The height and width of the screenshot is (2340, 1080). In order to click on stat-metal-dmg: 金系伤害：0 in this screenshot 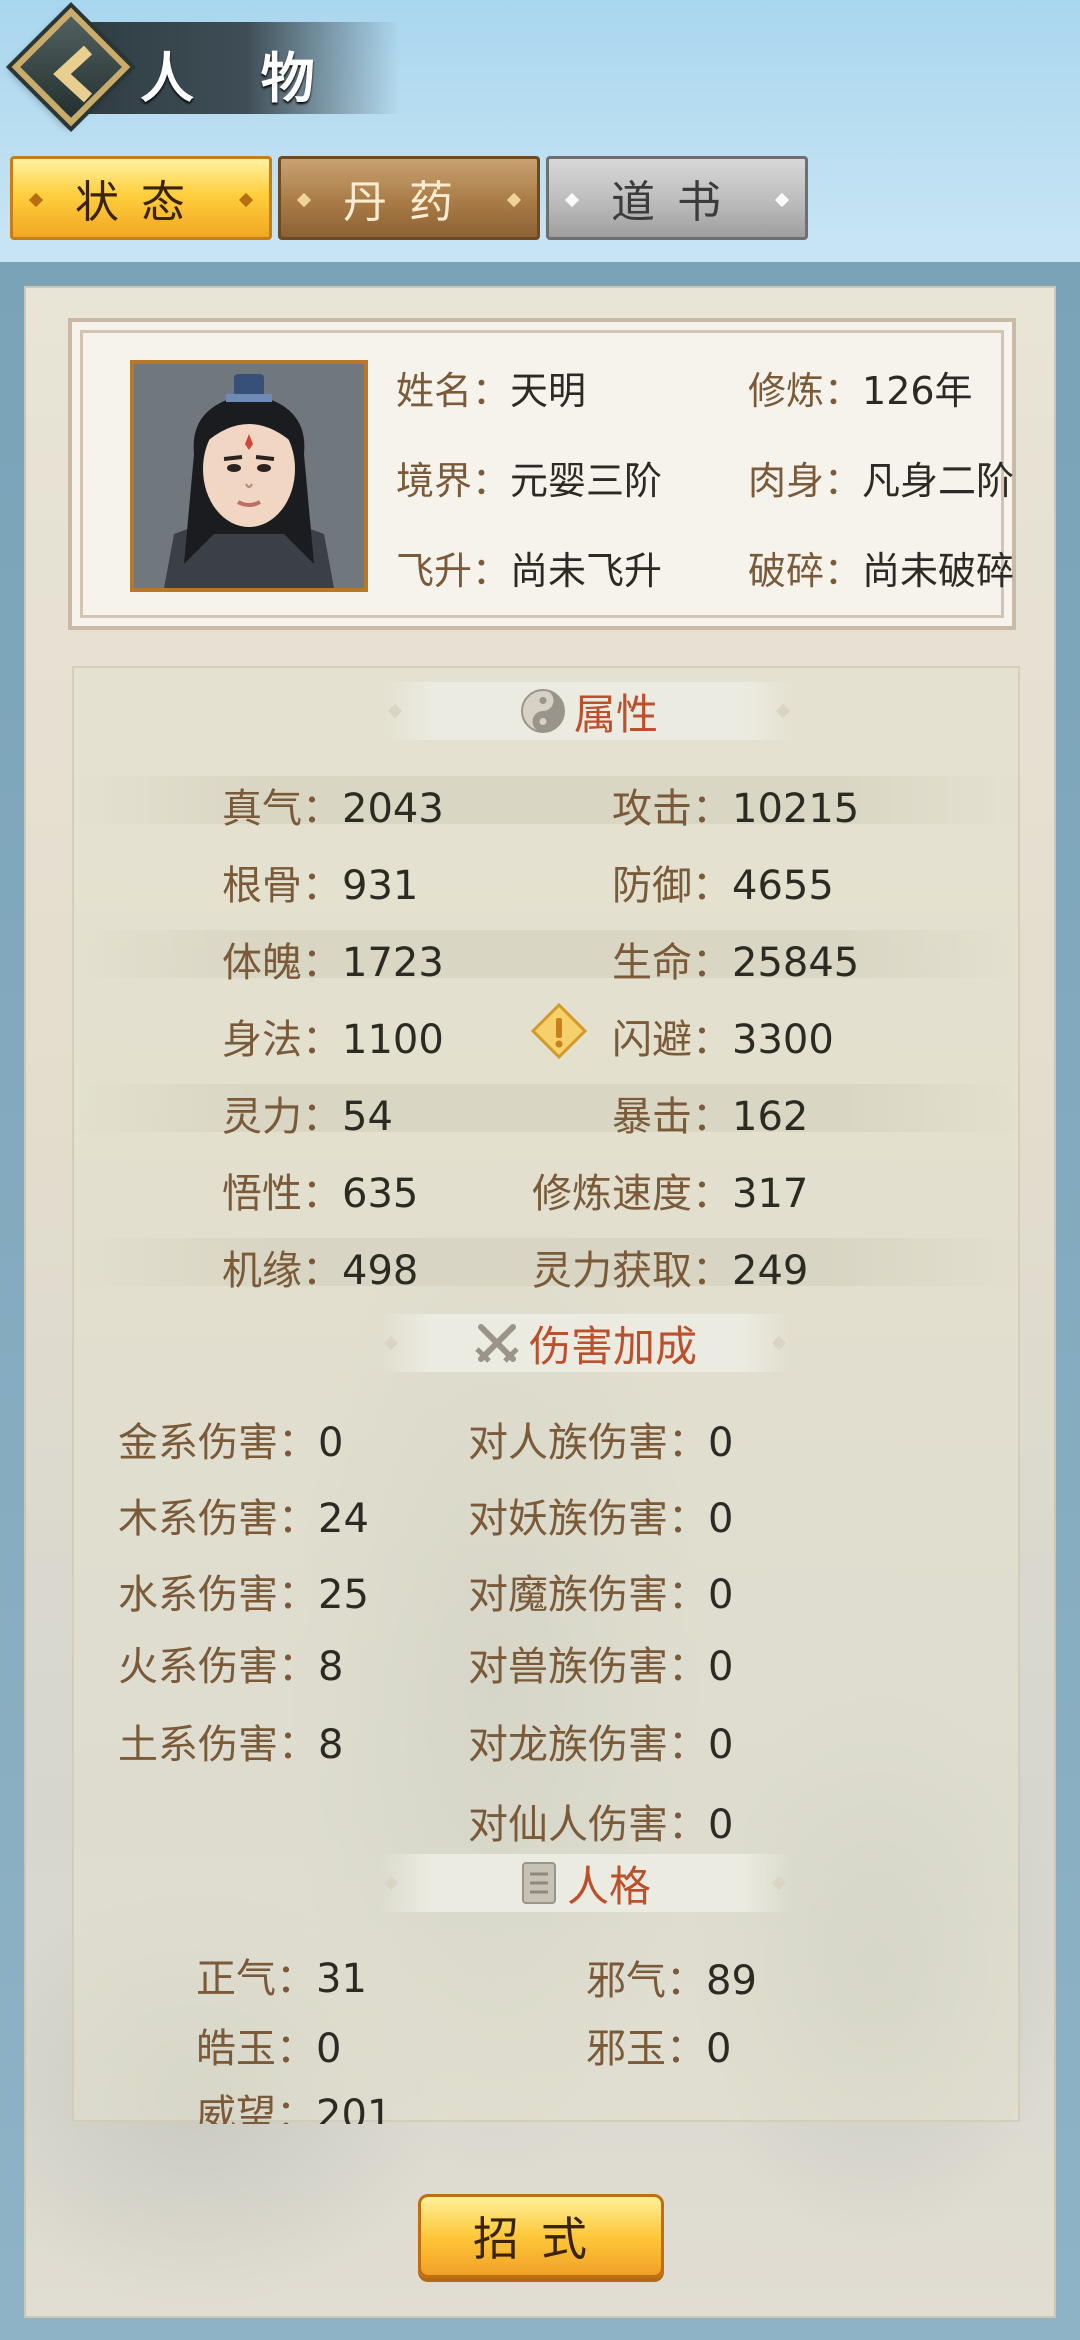, I will do `click(230, 1439)`.